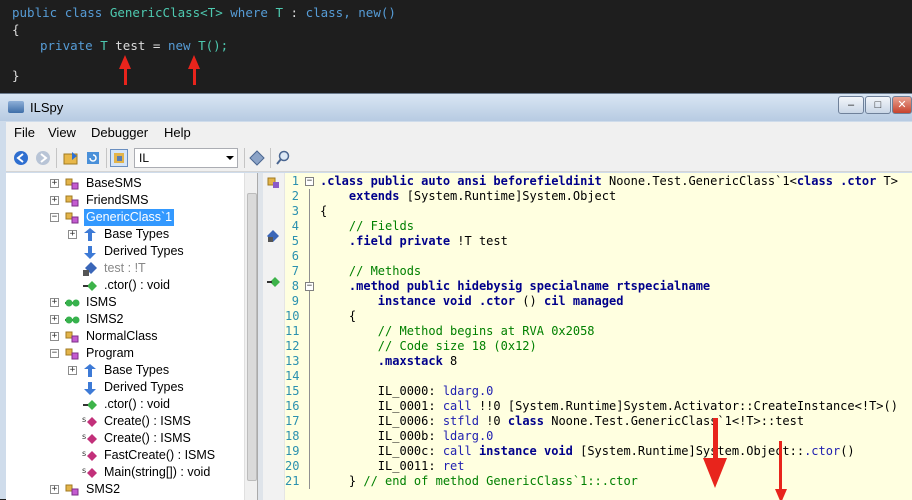 The height and width of the screenshot is (500, 912). I want to click on menu-help: Help, so click(177, 132).